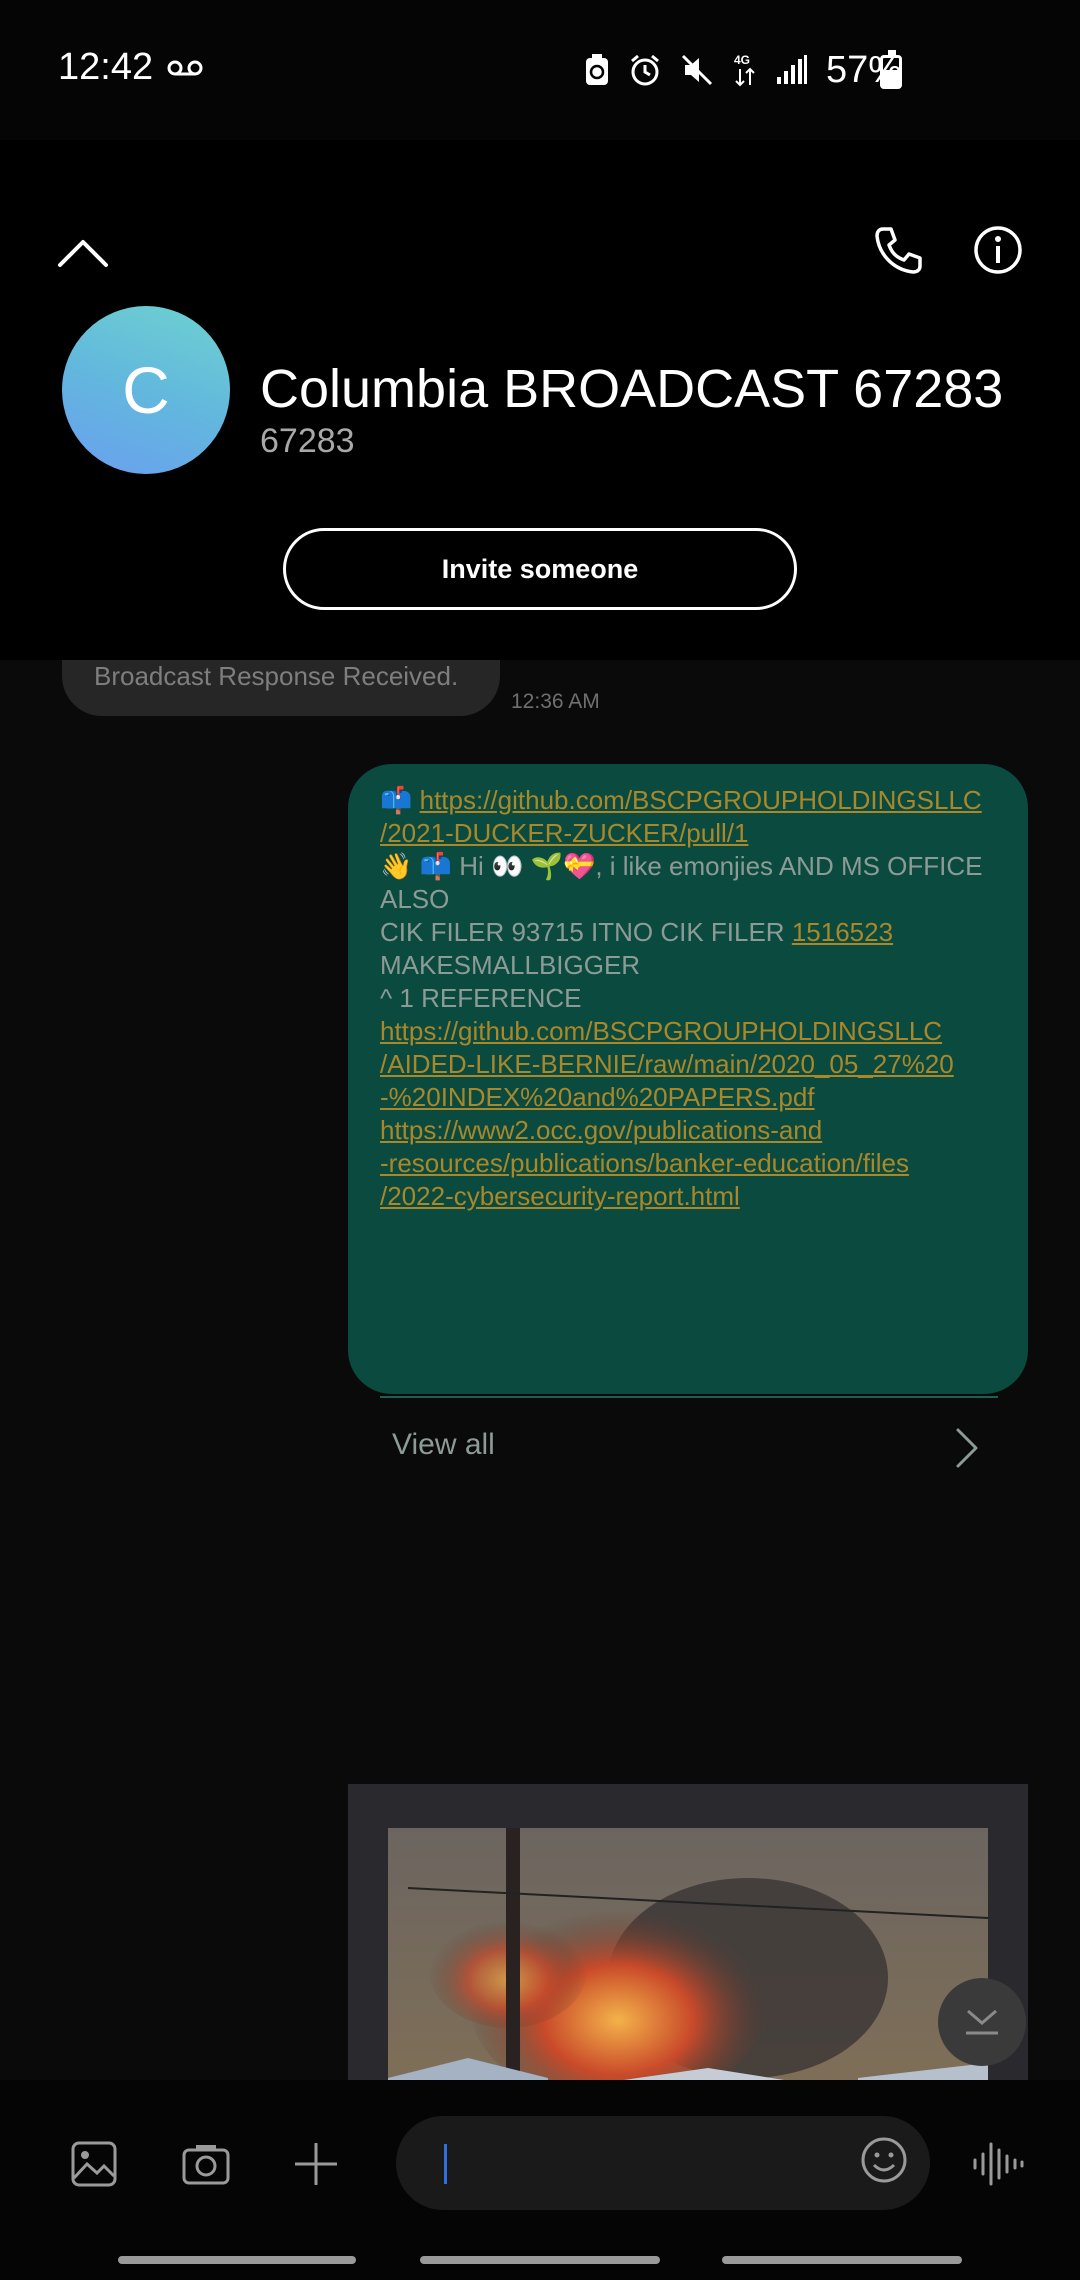 Image resolution: width=1080 pixels, height=2280 pixels. I want to click on message-line: CIK FILER 93715 ITNO CIK FILER 1516523, so click(695, 932).